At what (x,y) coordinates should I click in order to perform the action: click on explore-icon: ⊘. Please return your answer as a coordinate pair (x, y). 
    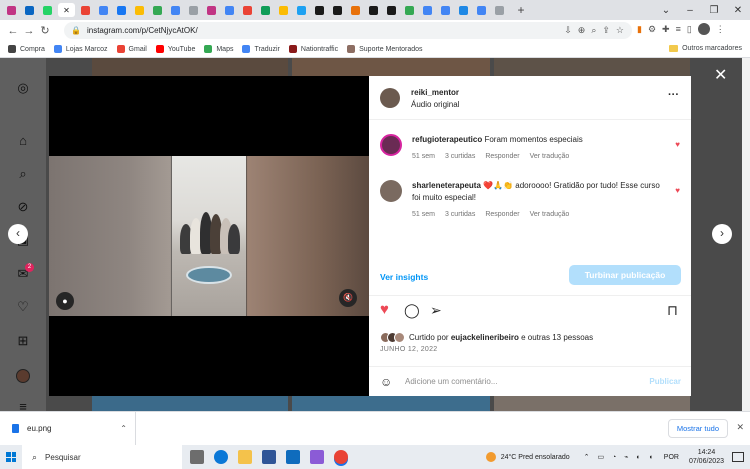
    Looking at the image, I should click on (23, 207).